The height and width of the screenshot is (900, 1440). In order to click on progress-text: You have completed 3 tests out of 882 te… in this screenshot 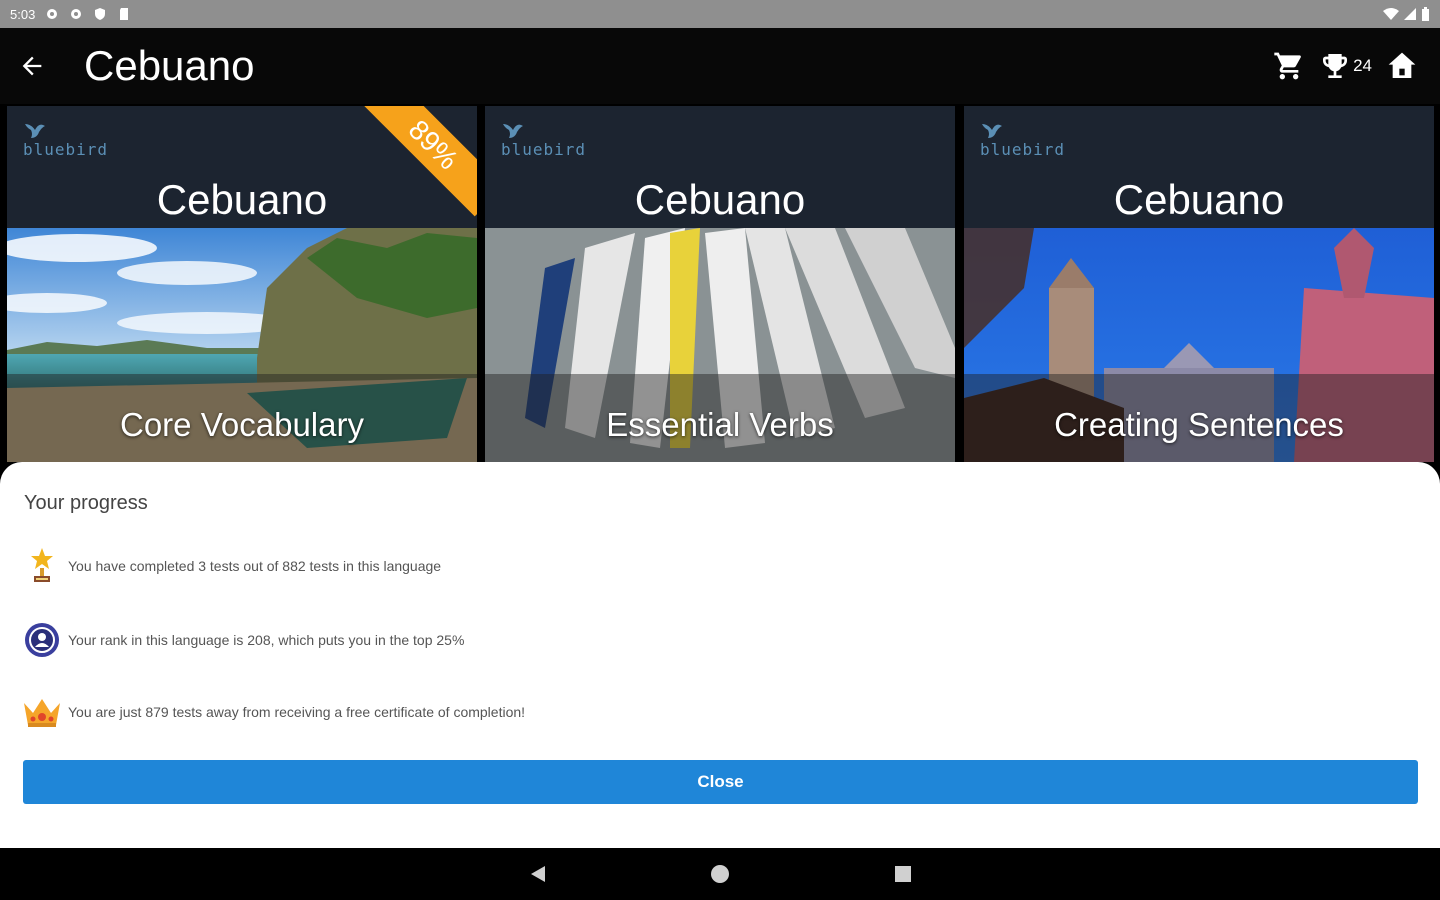, I will do `click(255, 566)`.